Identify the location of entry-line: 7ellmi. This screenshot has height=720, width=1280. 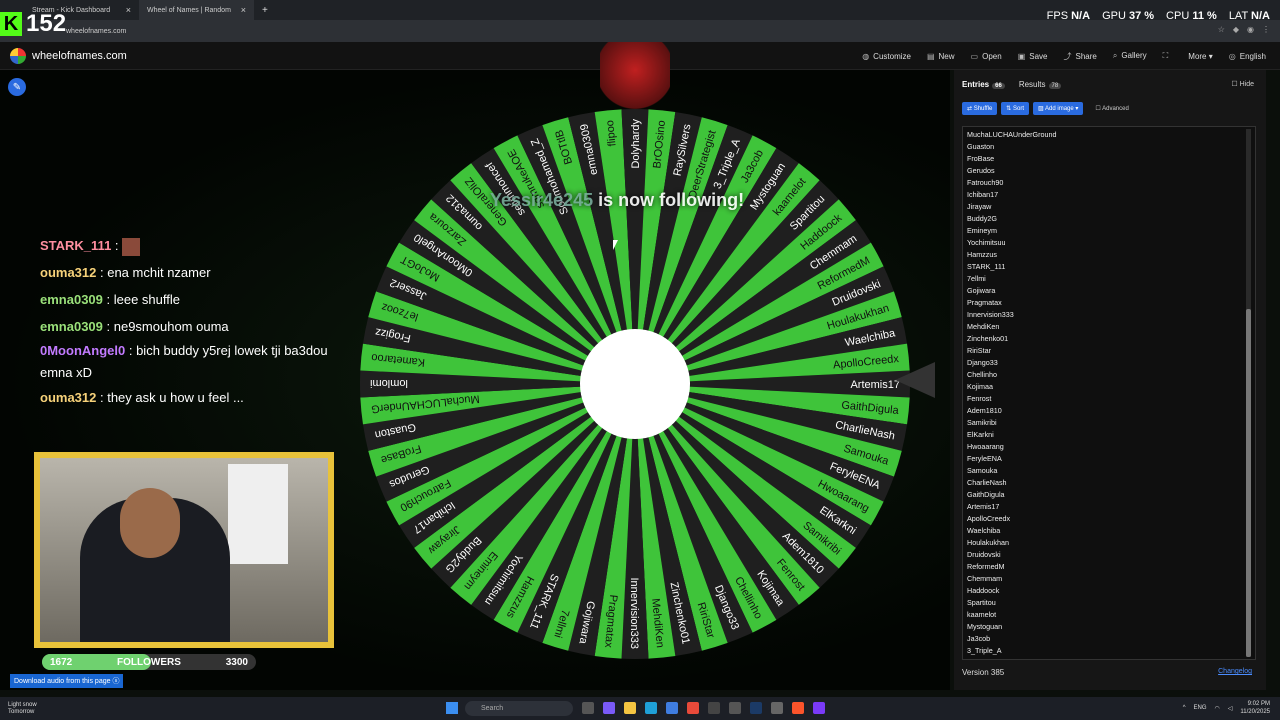
(1109, 279).